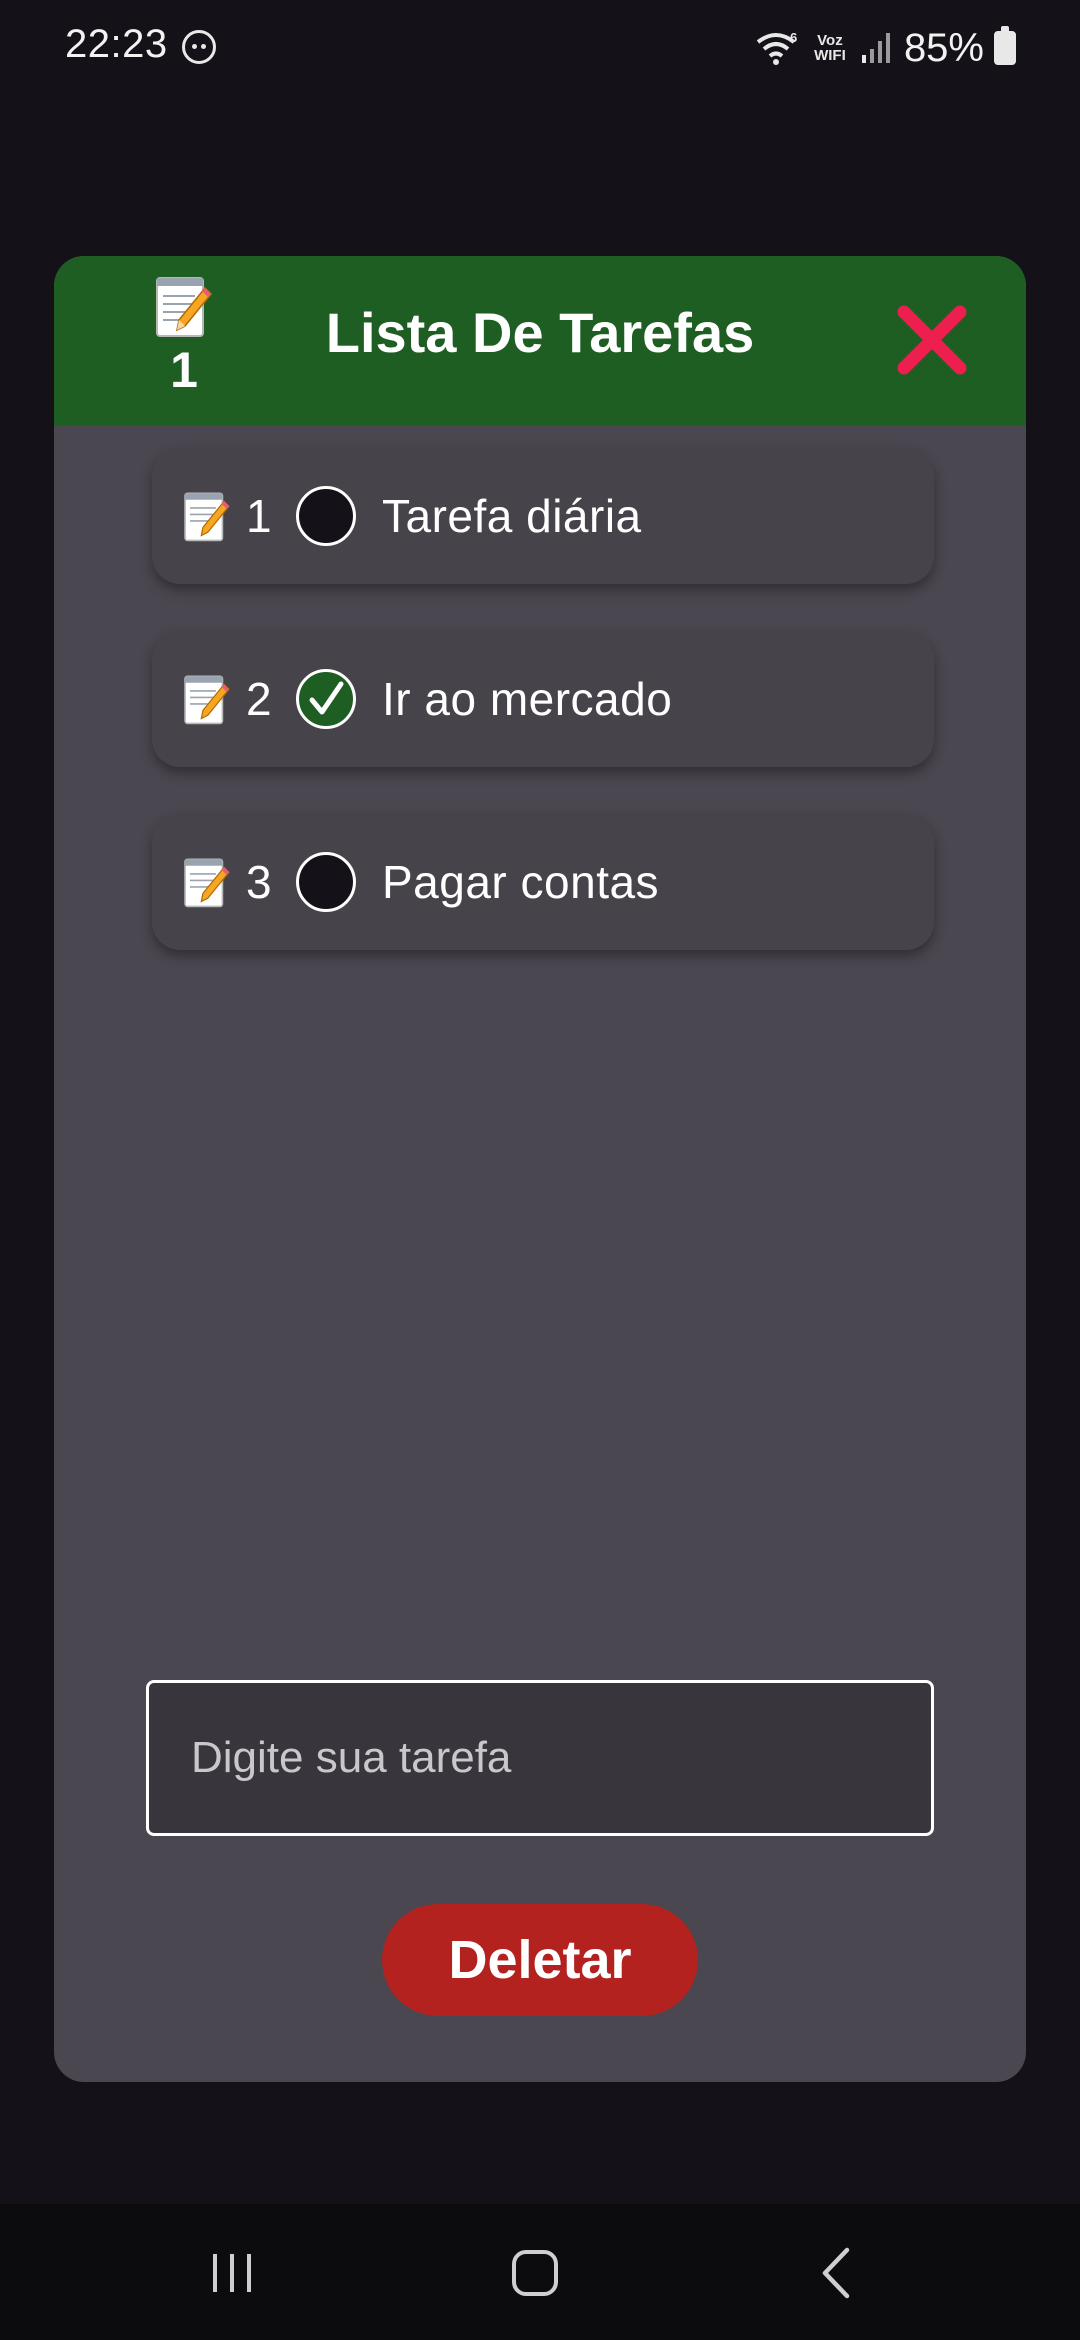  I want to click on home-icon, so click(535, 2273).